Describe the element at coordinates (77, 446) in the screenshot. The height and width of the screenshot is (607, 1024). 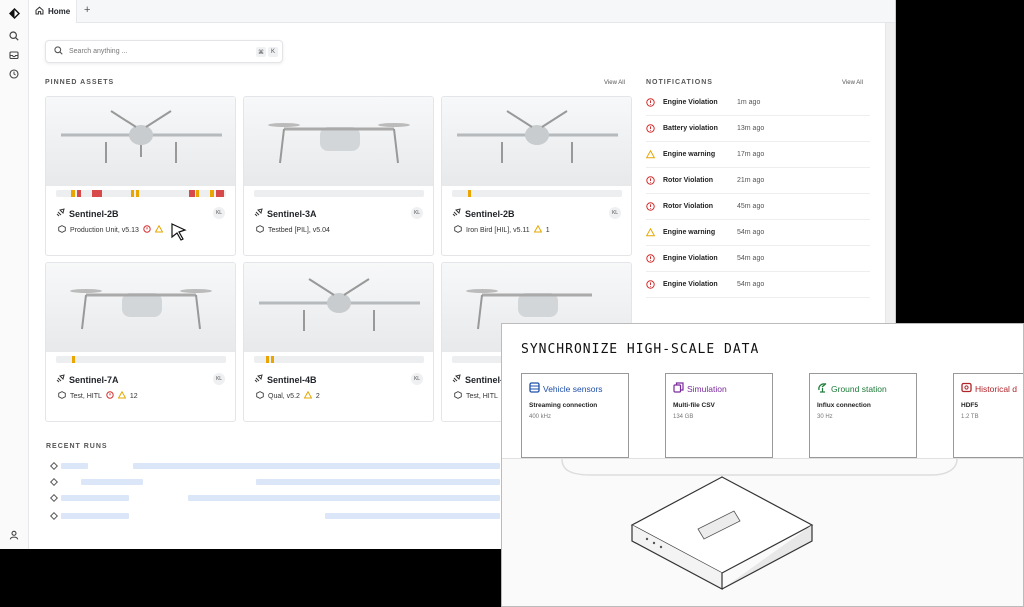
I see `recent-runs-title: RECENT RUNS` at that location.